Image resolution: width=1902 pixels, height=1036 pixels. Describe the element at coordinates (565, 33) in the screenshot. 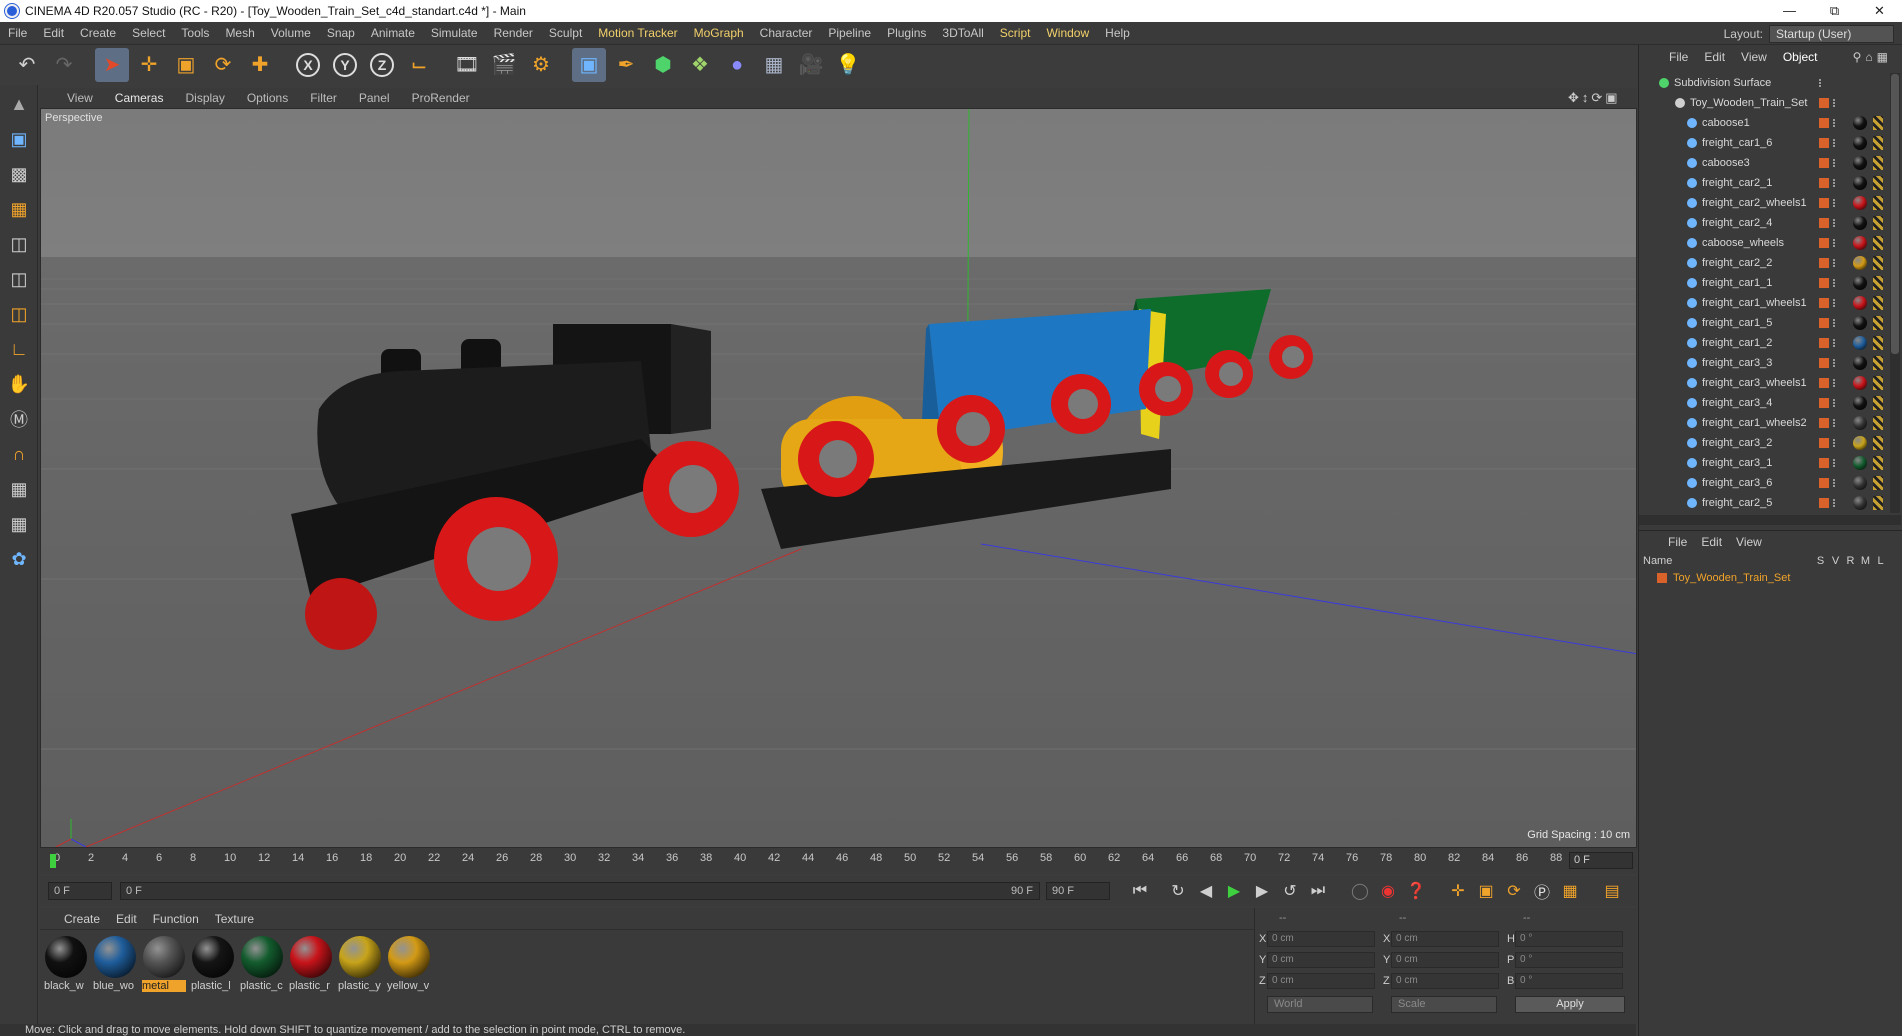

I see `menu-sculpt: Sculpt` at that location.